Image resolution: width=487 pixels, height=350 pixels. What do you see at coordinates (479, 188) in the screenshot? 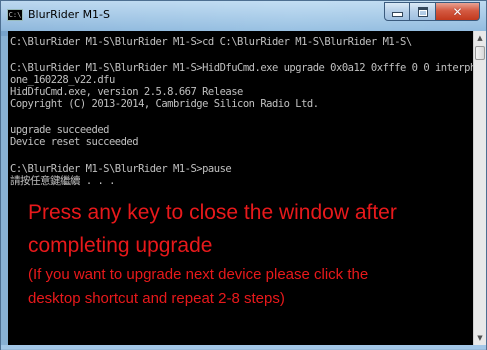
I see `vertical-scrollbar: ▲ ▼` at bounding box center [479, 188].